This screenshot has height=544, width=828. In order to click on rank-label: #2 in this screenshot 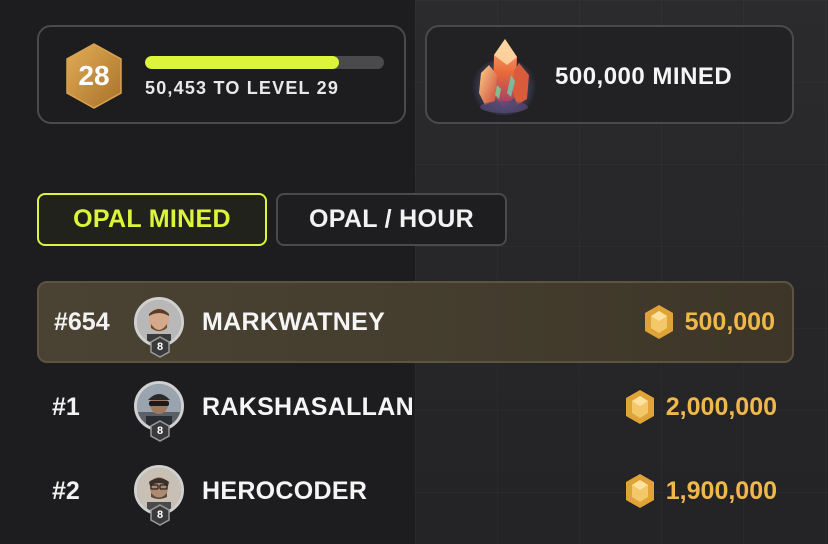, I will do `click(66, 490)`.